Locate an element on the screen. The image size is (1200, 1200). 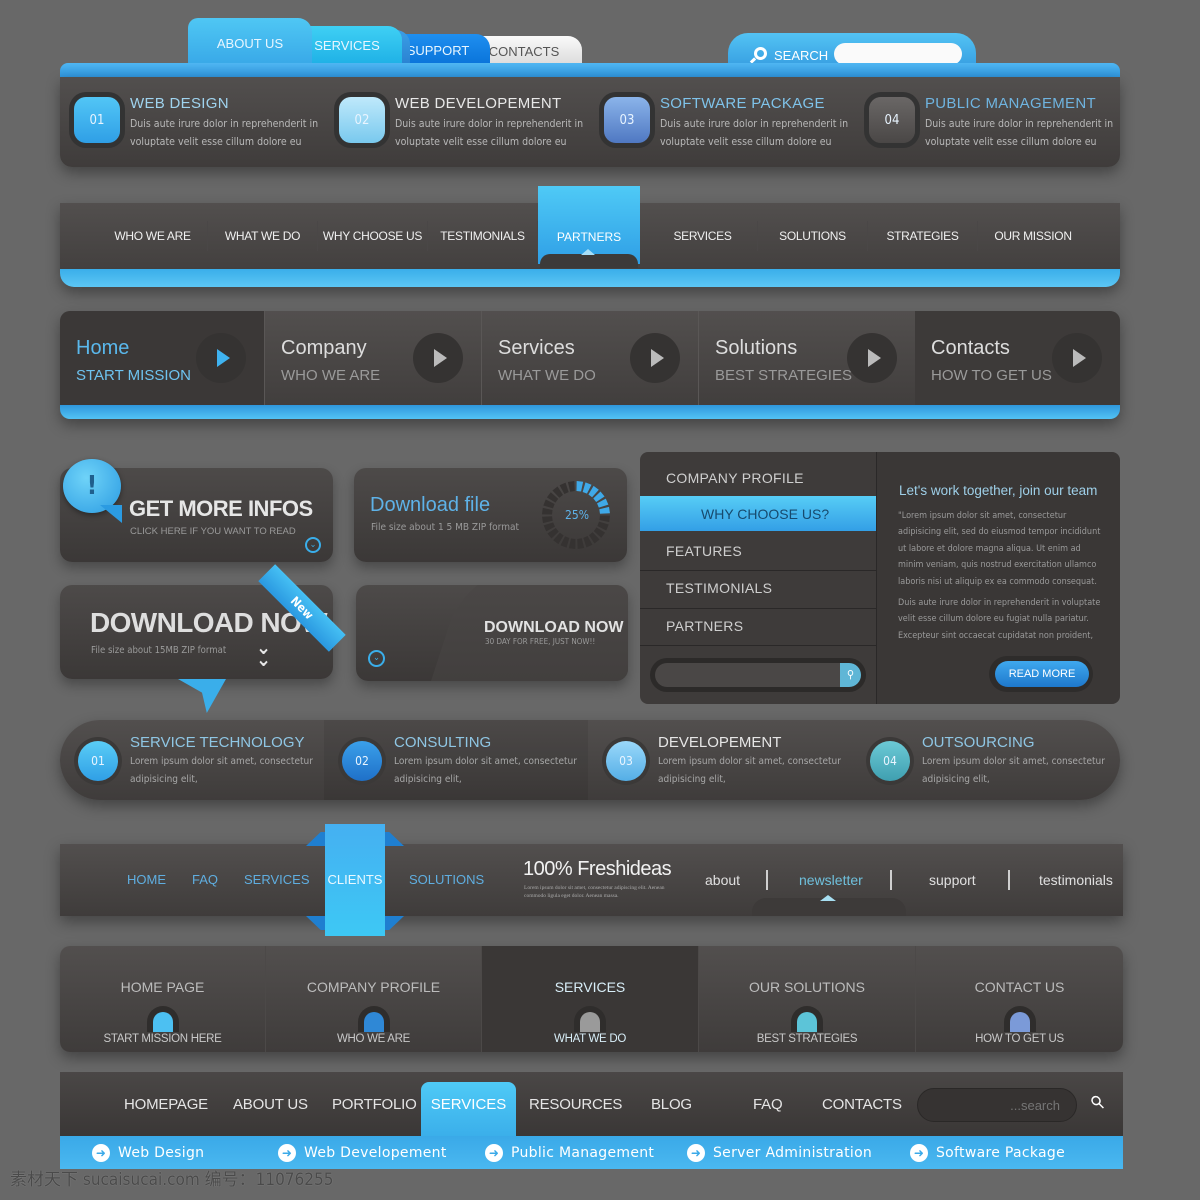
service-title: SERVICE TECHNOLOGY is located at coordinates (217, 742).